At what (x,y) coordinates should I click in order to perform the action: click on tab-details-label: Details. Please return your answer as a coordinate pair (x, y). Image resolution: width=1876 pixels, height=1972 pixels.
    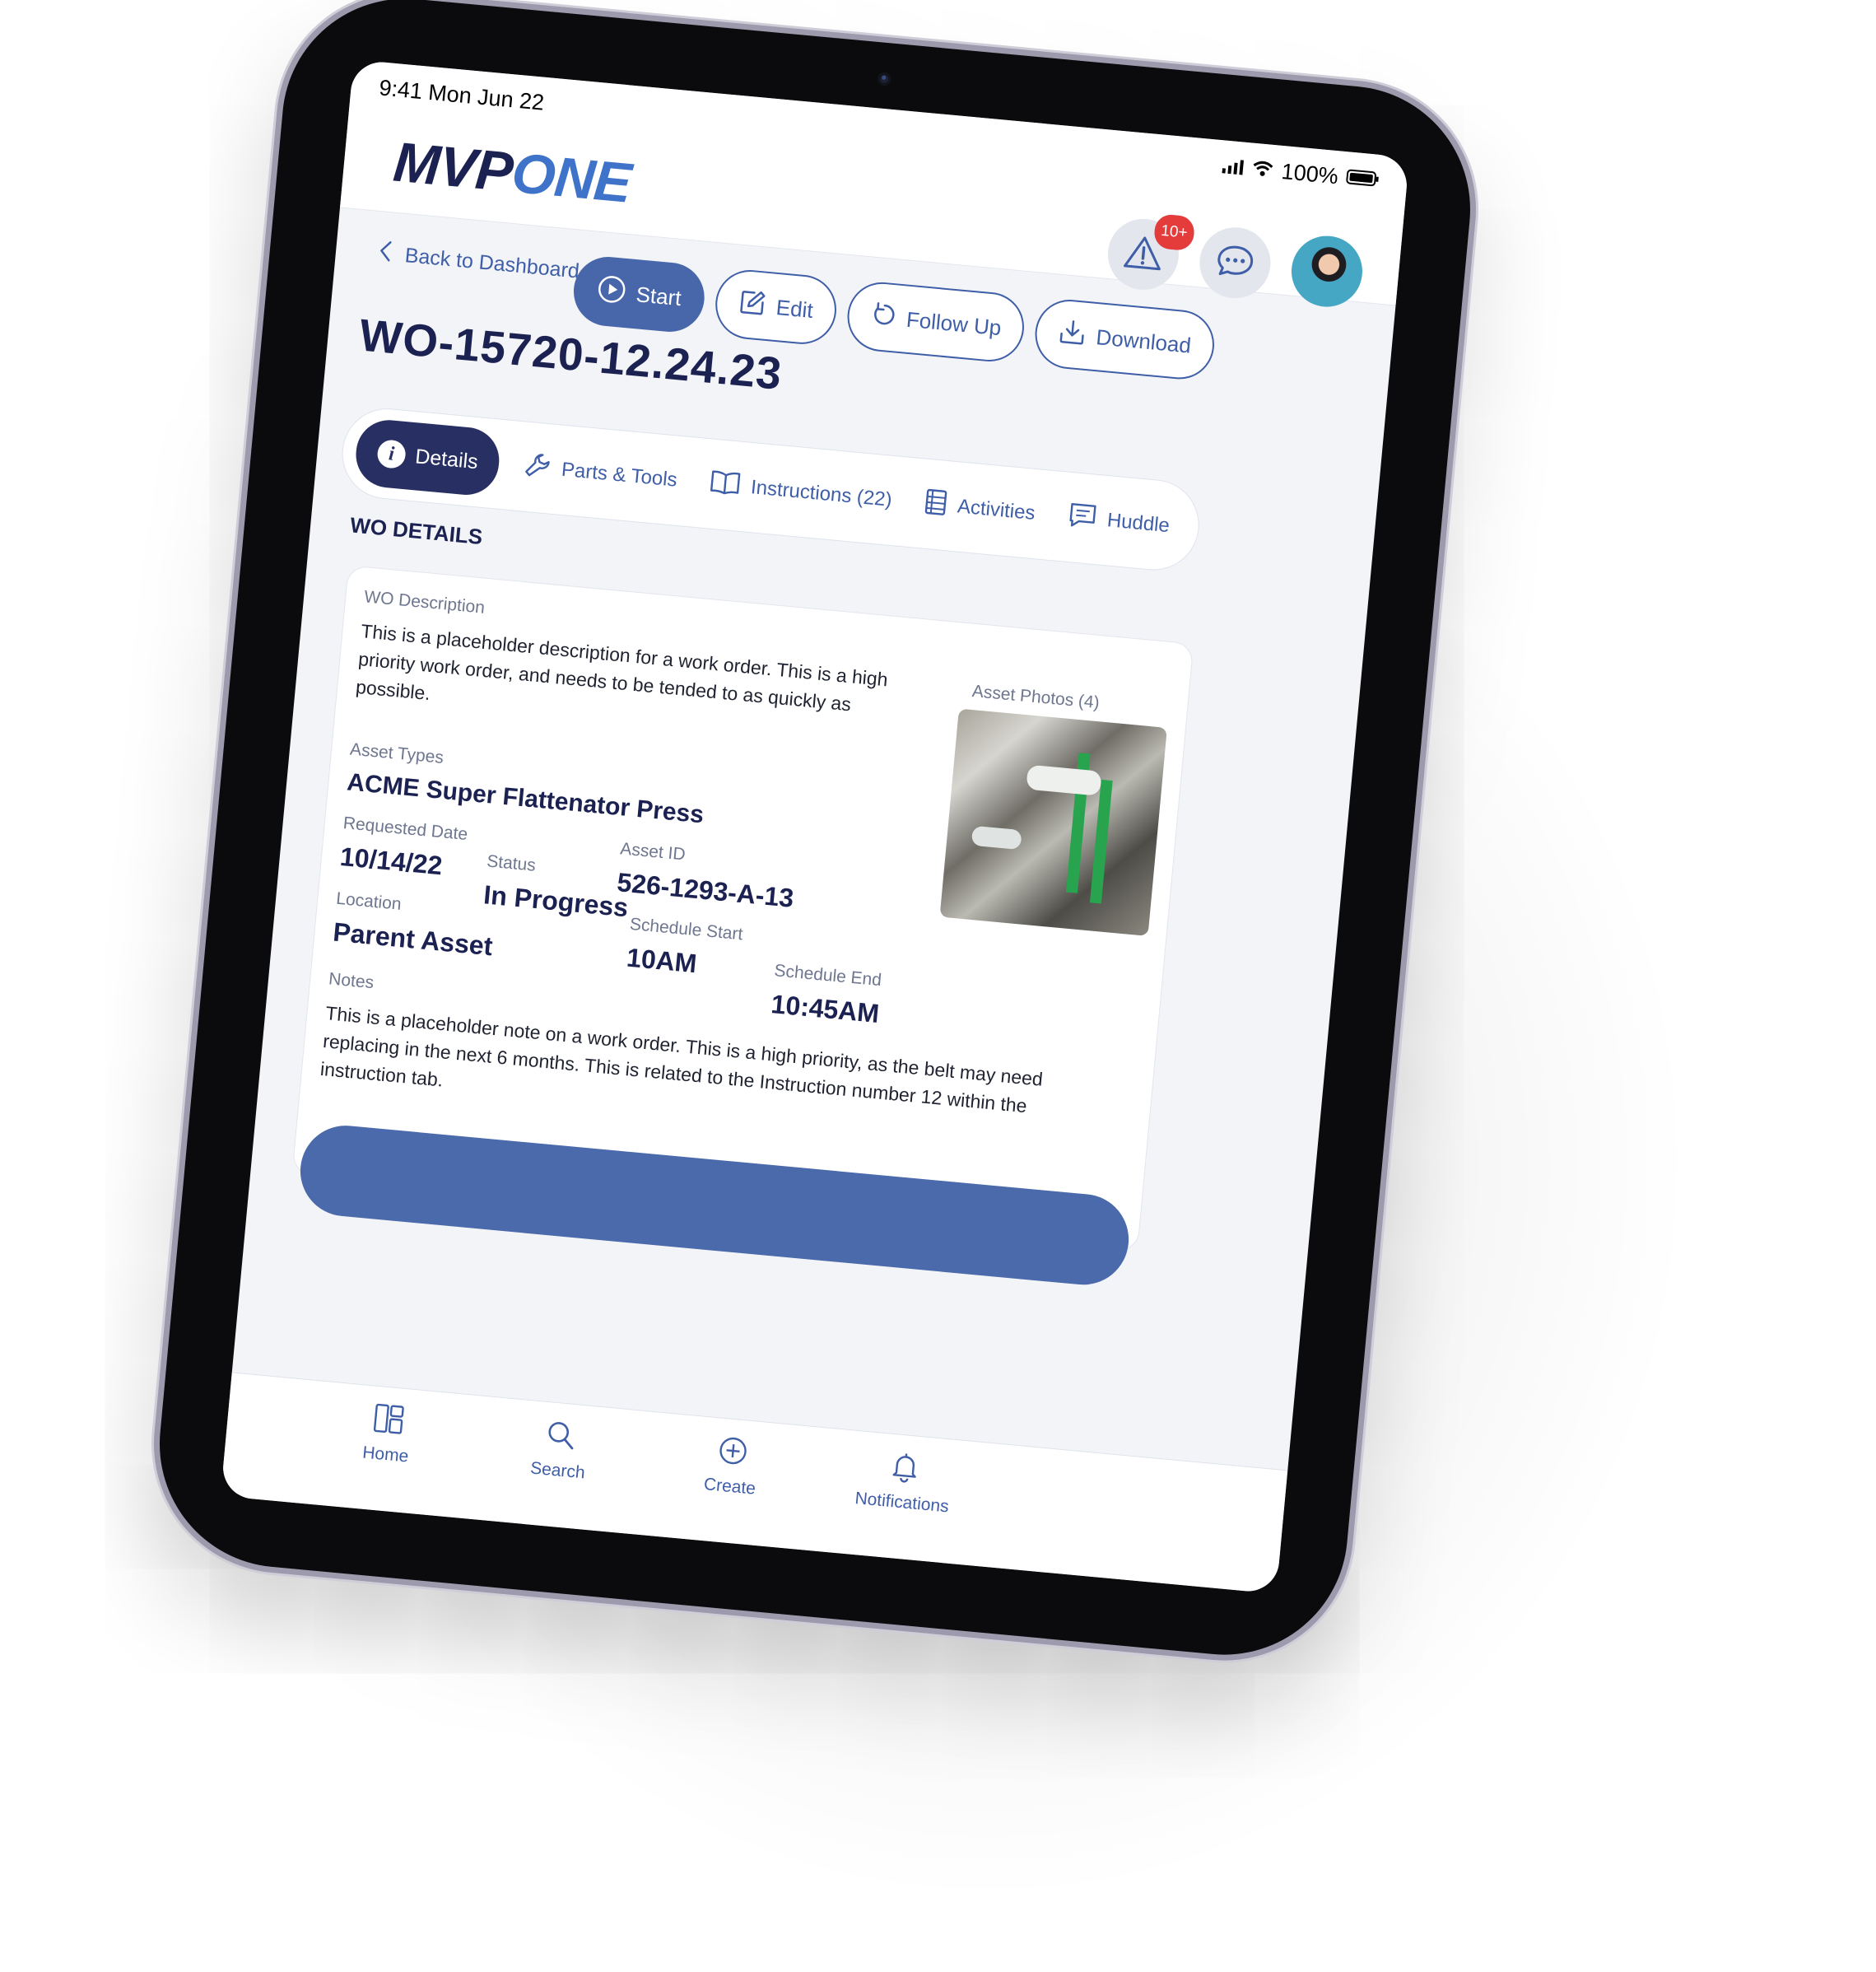
    Looking at the image, I should click on (446, 459).